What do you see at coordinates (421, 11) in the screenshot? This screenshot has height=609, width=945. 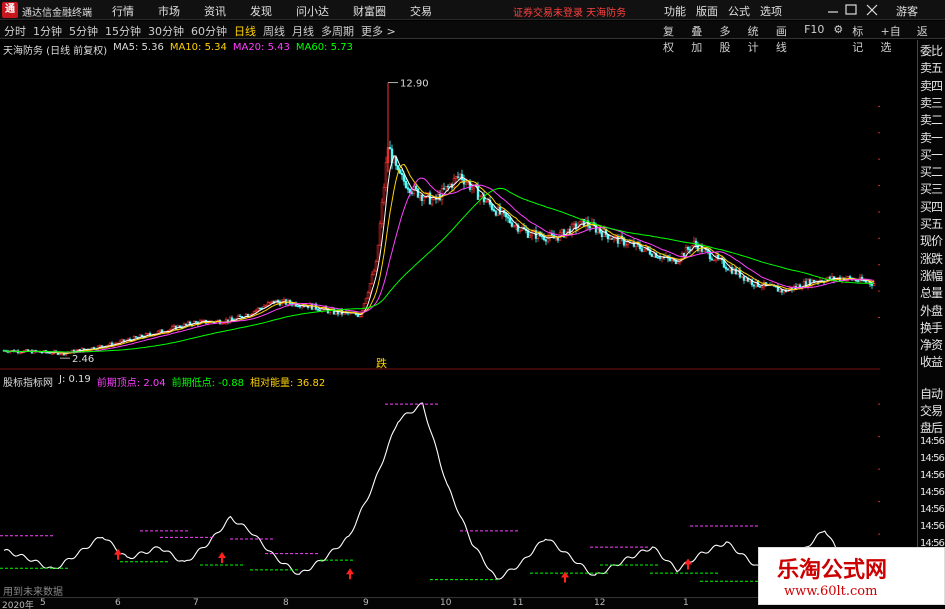 I see `menu-trade: 交易` at bounding box center [421, 11].